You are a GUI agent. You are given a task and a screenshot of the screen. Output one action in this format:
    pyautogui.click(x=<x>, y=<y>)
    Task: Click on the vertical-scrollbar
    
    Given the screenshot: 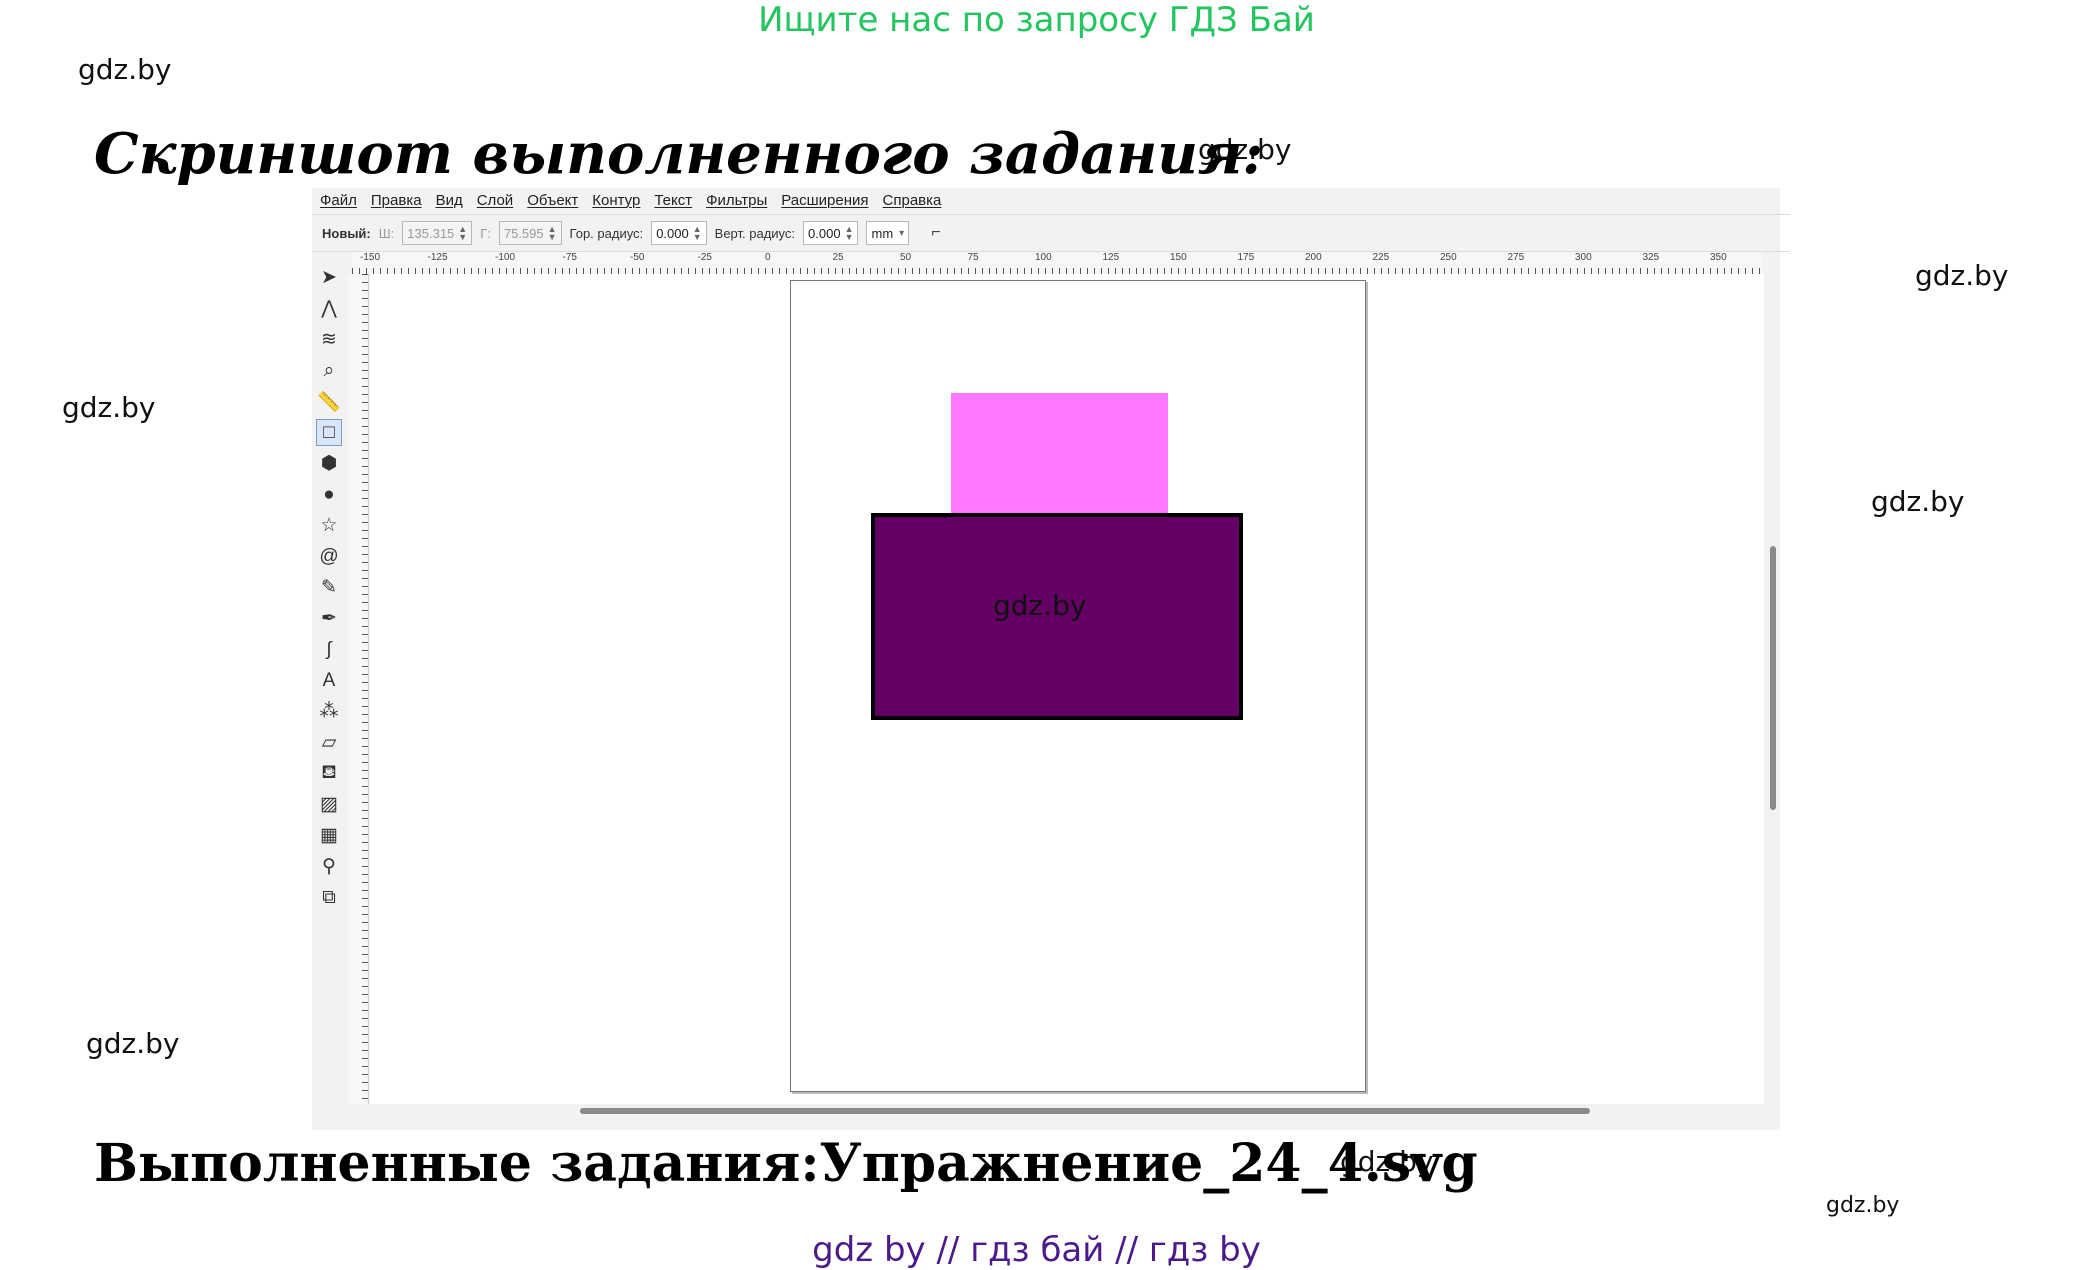 What is the action you would take?
    pyautogui.click(x=1773, y=689)
    